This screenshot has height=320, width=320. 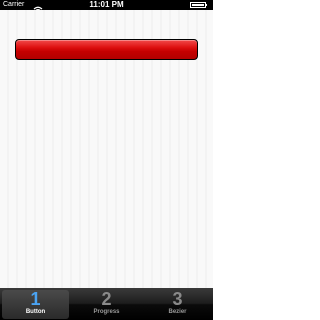 What do you see at coordinates (106, 299) in the screenshot?
I see `number-two-icon: 2` at bounding box center [106, 299].